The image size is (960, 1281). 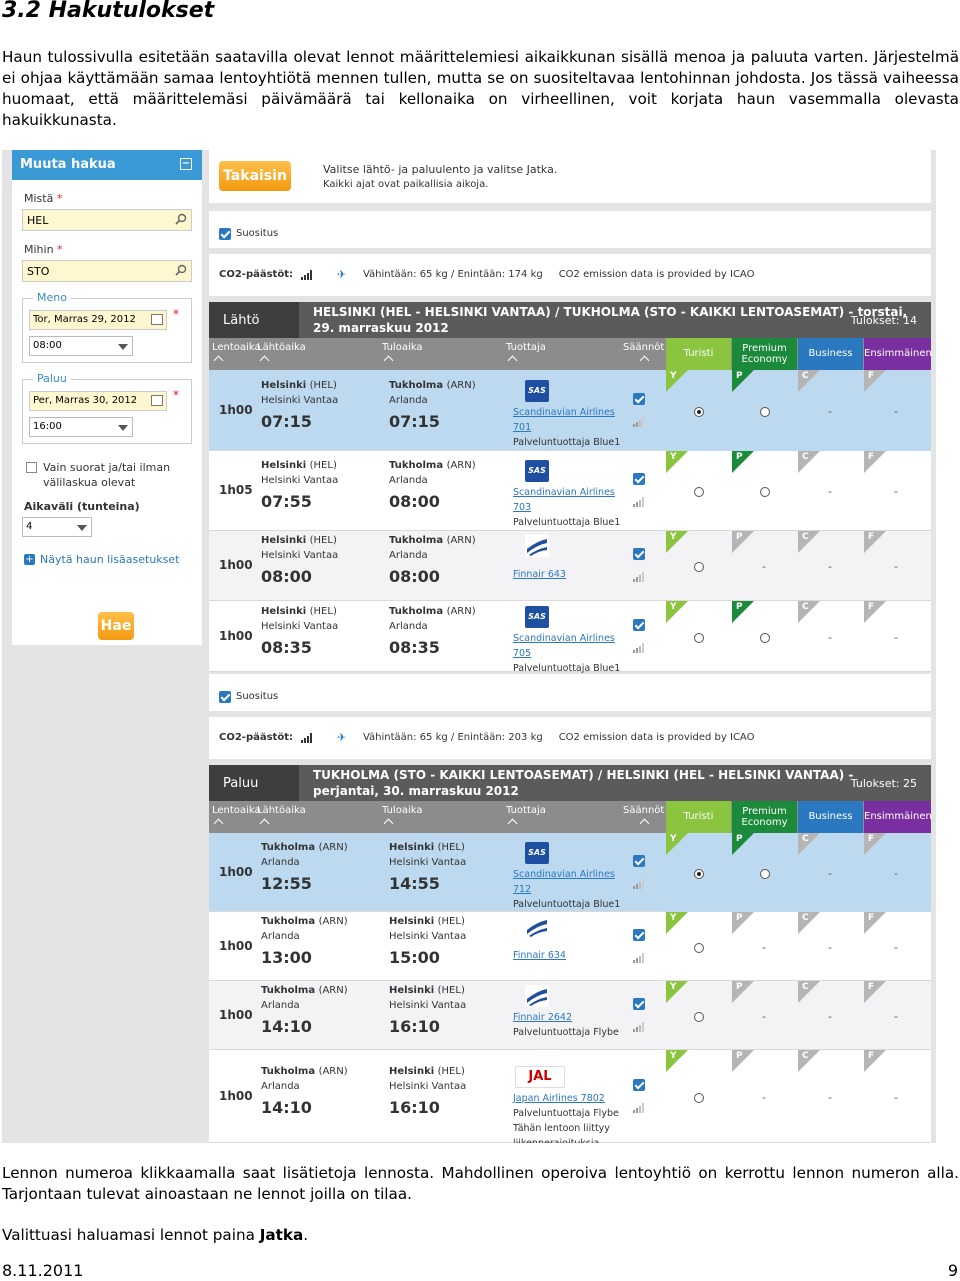 What do you see at coordinates (81, 346) in the screenshot?
I see `outbound-time-select: 08:00` at bounding box center [81, 346].